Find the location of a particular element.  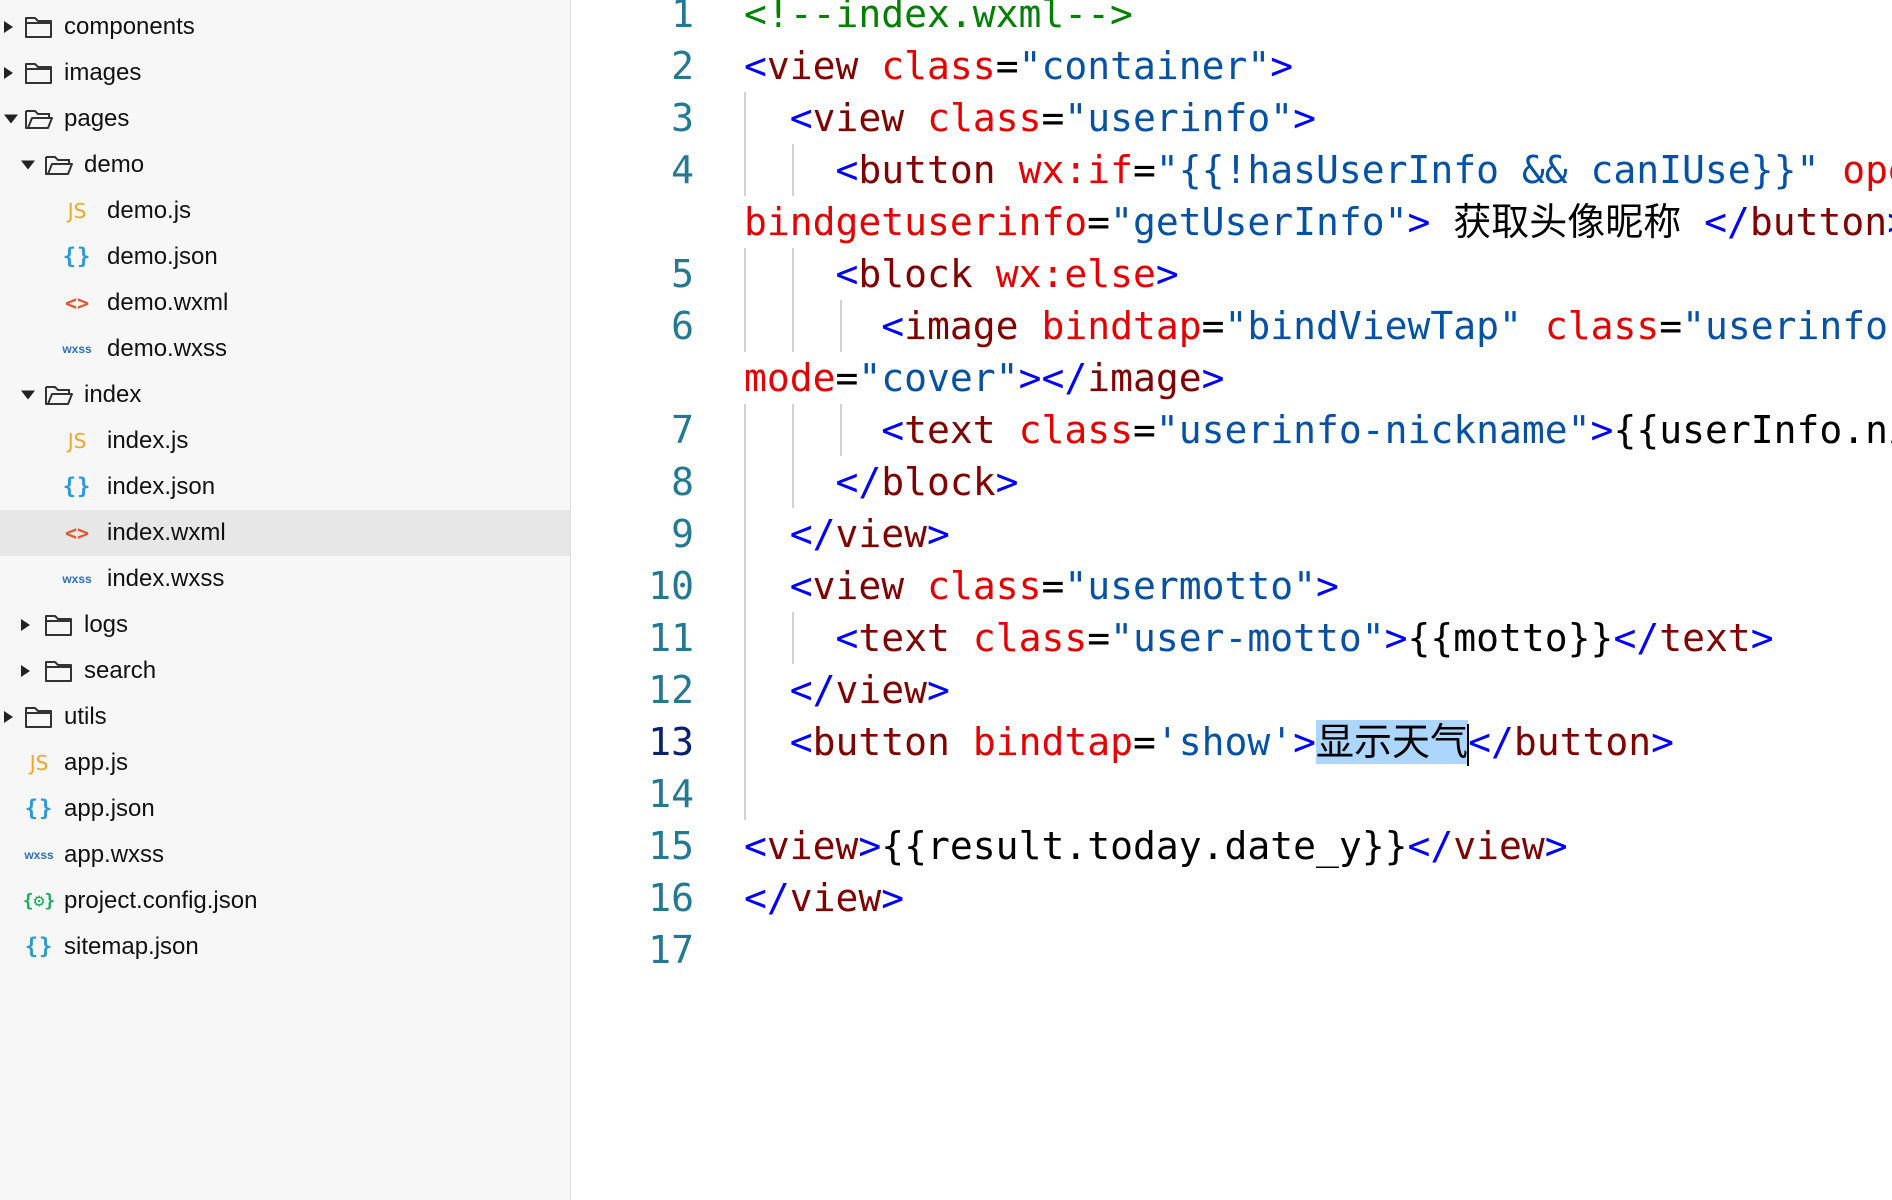

json-file-icon: {} is located at coordinates (39, 809).